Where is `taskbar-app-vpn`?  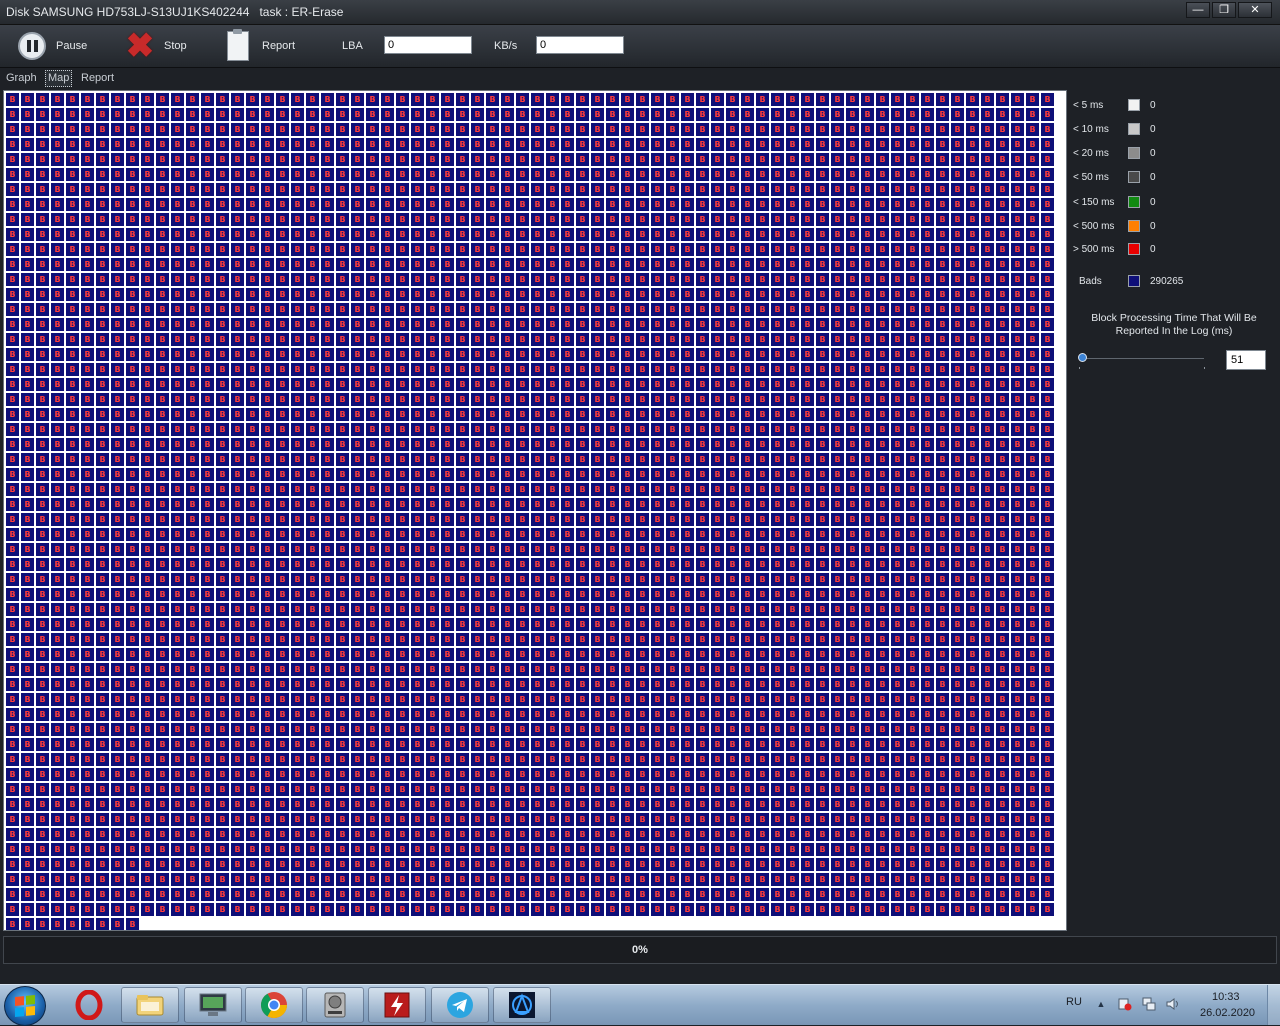
taskbar-app-vpn is located at coordinates (522, 1005).